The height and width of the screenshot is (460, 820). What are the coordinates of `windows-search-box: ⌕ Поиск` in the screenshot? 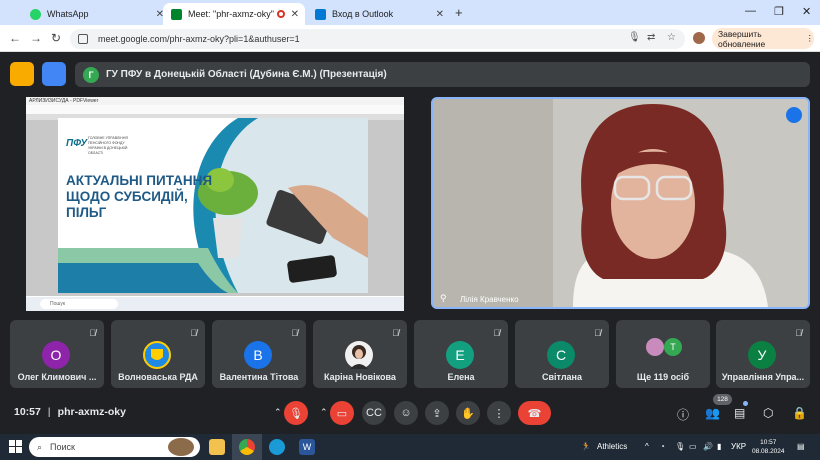 It's located at (114, 447).